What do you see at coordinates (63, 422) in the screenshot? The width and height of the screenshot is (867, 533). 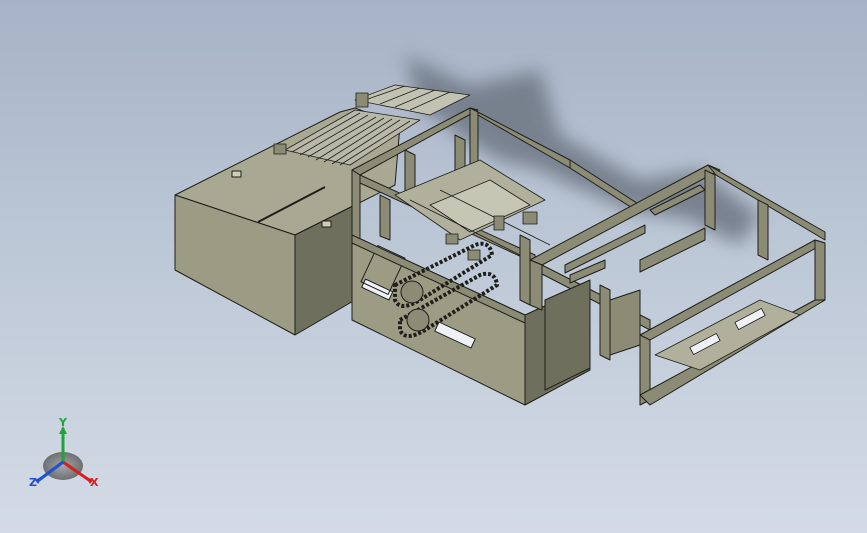 I see `triad-y-label: Y` at bounding box center [63, 422].